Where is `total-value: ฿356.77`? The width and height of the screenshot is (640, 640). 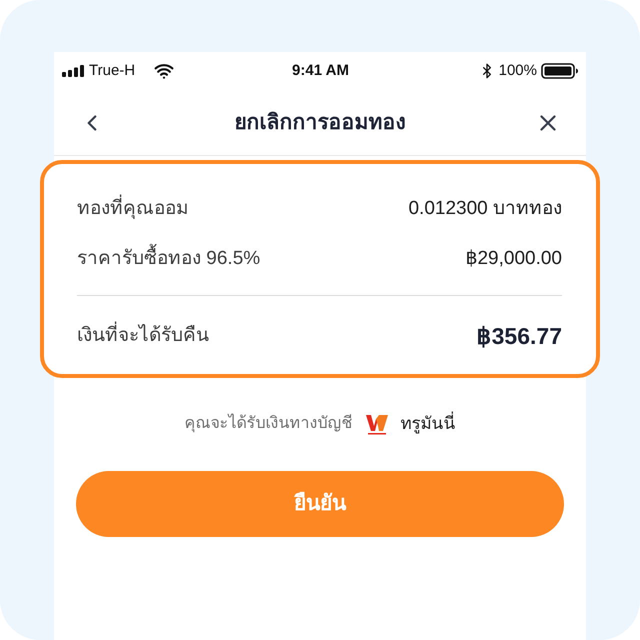
total-value: ฿356.77 is located at coordinates (519, 336).